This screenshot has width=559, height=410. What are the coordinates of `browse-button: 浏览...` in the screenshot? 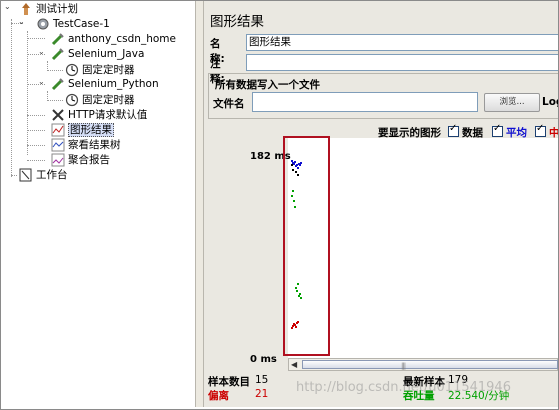 It's located at (512, 102).